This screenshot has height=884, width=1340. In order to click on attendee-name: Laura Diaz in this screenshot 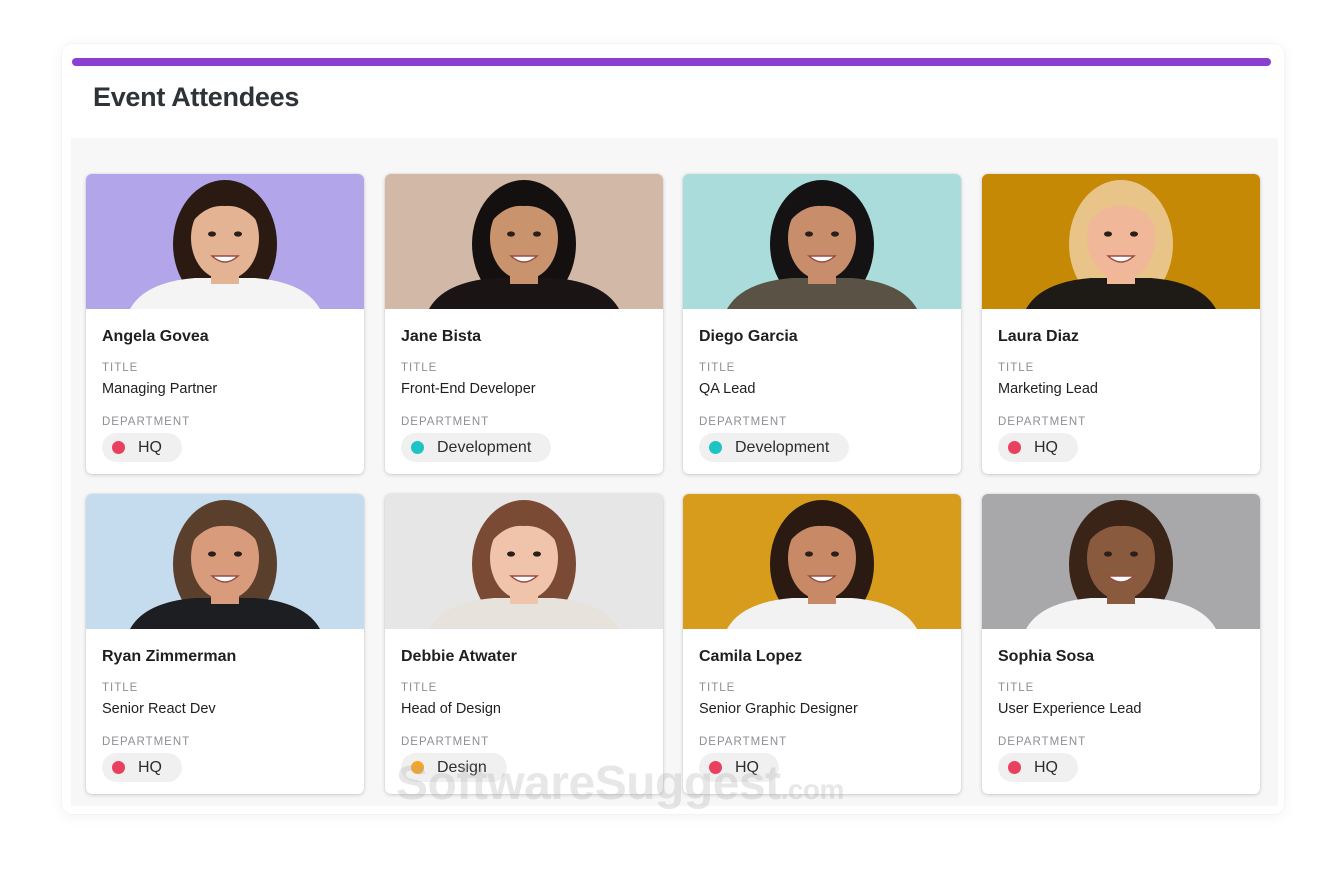, I will do `click(1038, 336)`.